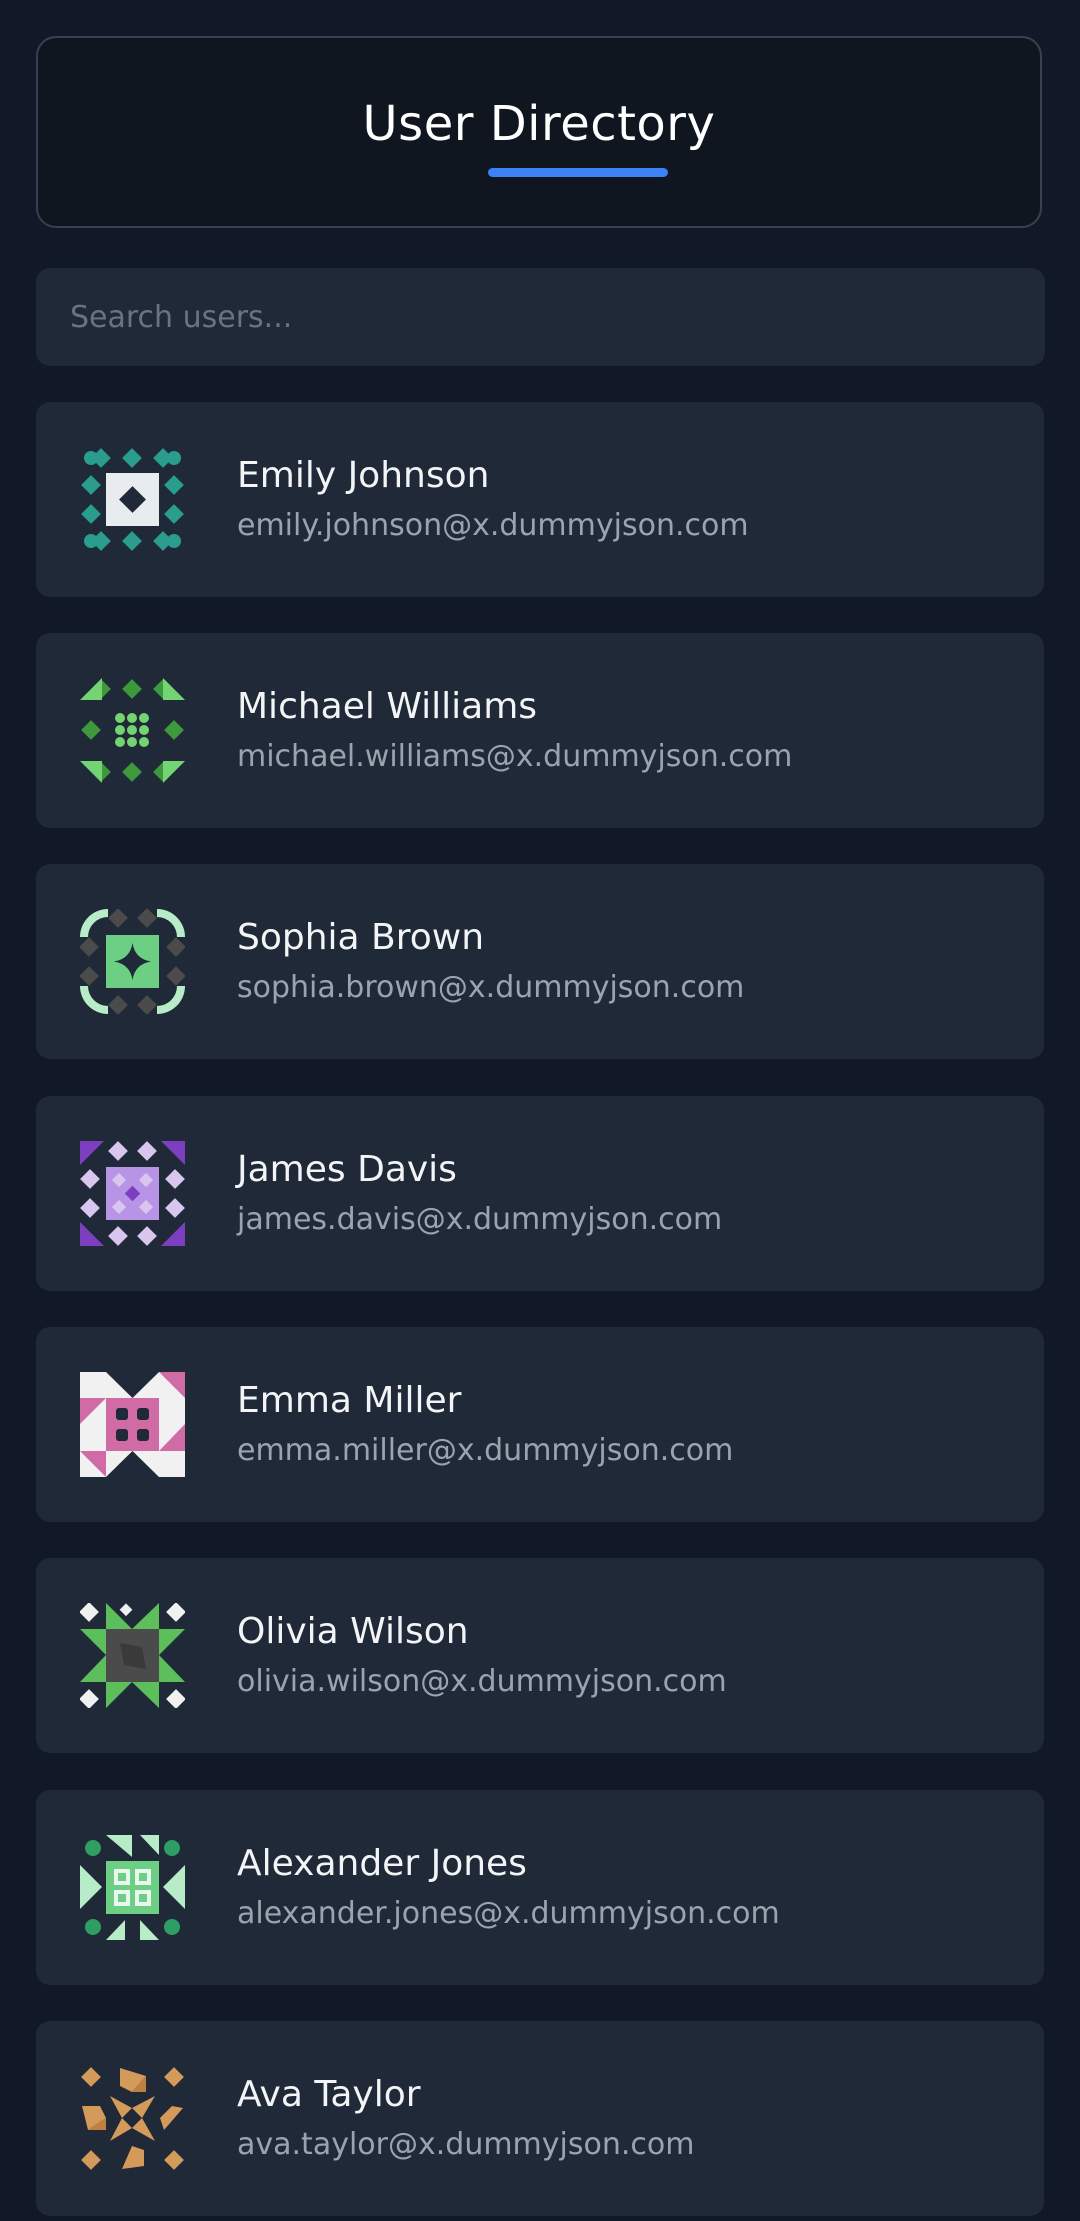 This screenshot has width=1080, height=2221. Describe the element at coordinates (347, 1169) in the screenshot. I see `user-name: James Davis` at that location.